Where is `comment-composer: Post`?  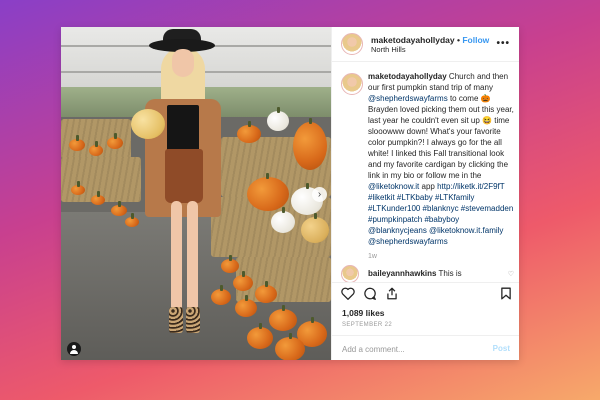
comment-composer: Post is located at coordinates (425, 347).